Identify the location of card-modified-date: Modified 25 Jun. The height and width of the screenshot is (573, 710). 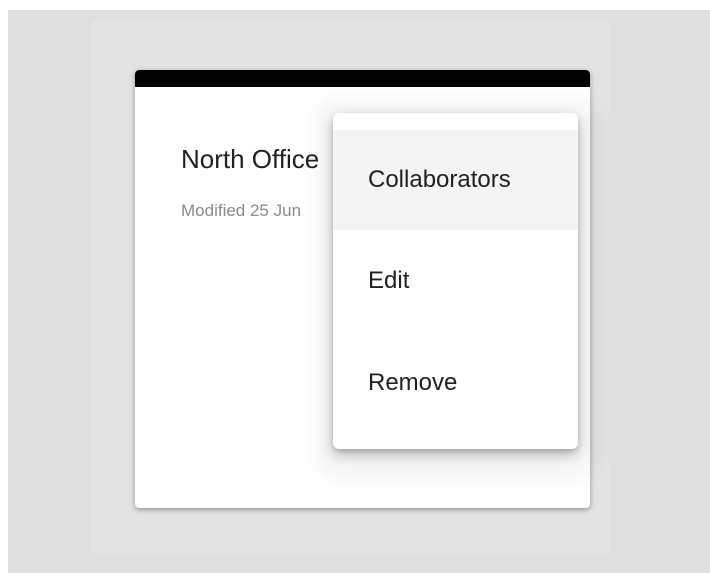
(241, 210).